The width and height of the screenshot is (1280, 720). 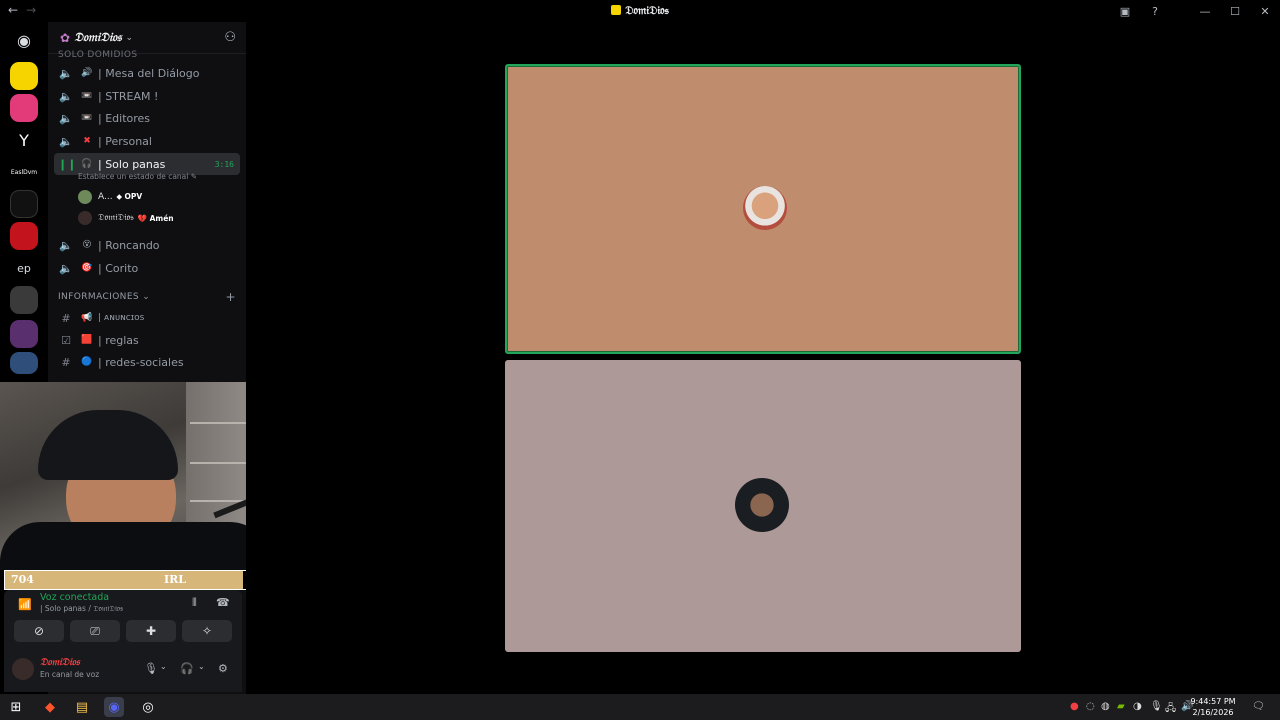 I want to click on activities-button: ✚, so click(x=151, y=631).